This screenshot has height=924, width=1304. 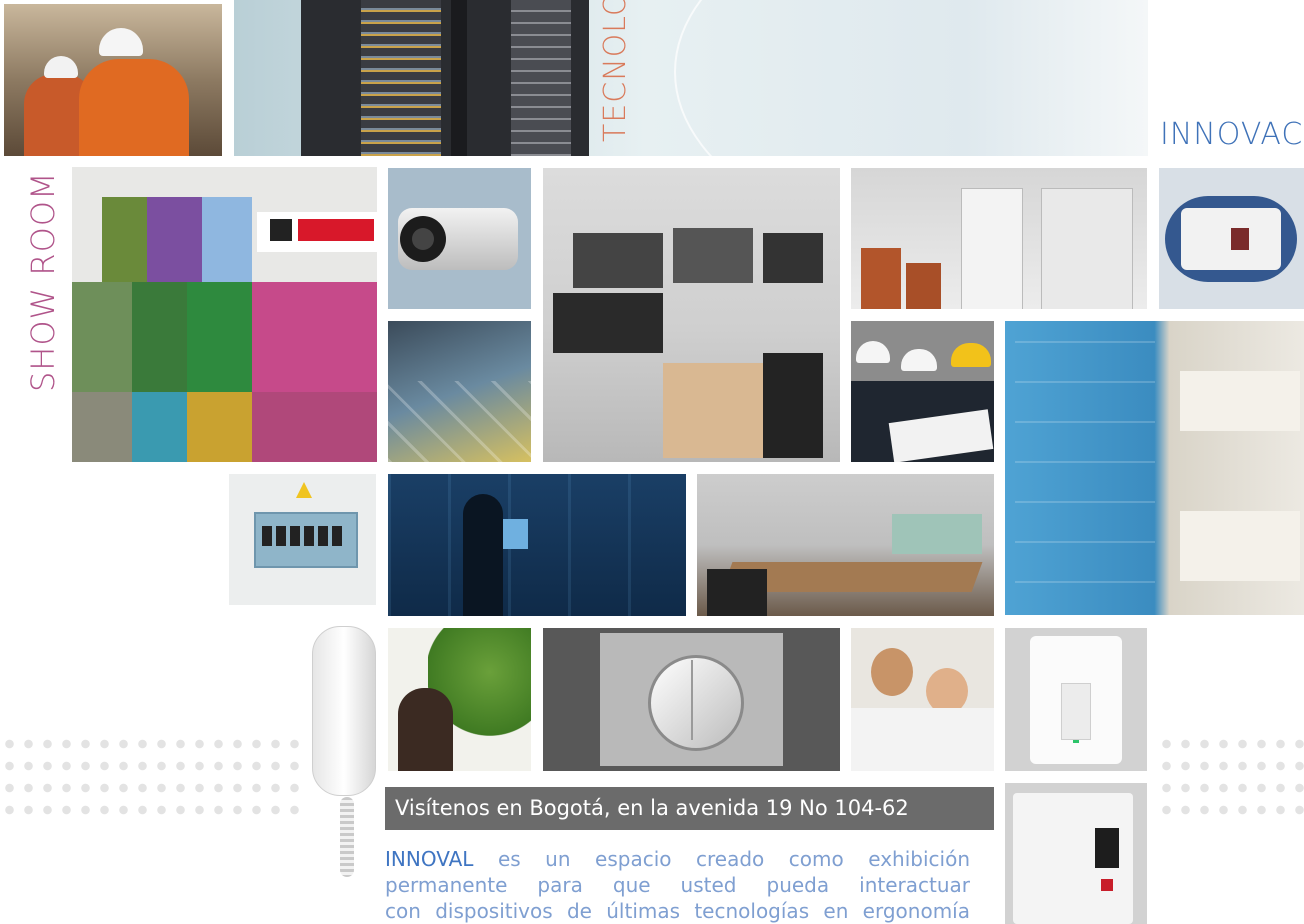 I want to click on plant-photo, so click(x=459, y=699).